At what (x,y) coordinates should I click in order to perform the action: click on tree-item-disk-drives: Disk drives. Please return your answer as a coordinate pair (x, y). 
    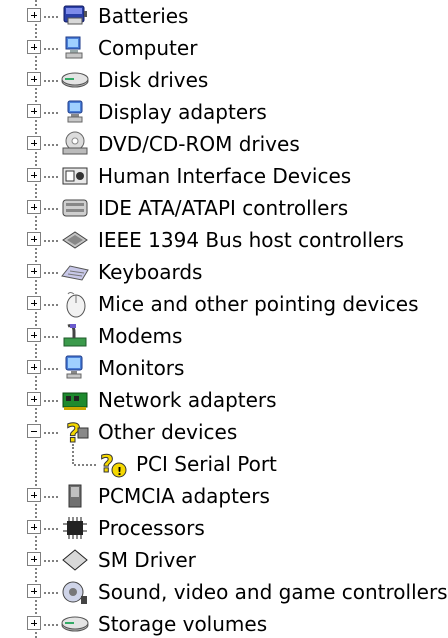
    Looking at the image, I should click on (224, 80).